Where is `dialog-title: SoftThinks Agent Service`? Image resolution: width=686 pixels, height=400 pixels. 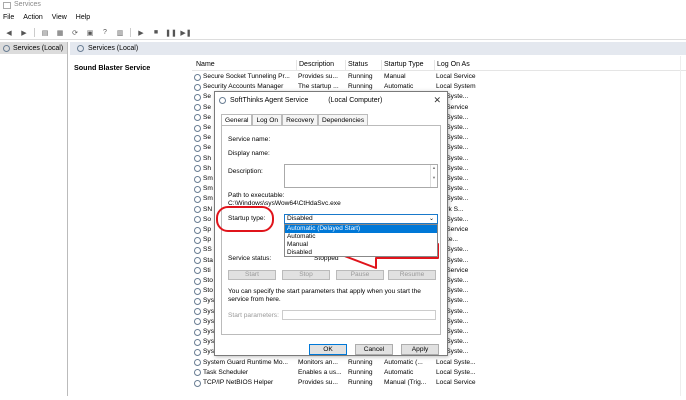
dialog-title: SoftThinks Agent Service is located at coordinates (269, 100).